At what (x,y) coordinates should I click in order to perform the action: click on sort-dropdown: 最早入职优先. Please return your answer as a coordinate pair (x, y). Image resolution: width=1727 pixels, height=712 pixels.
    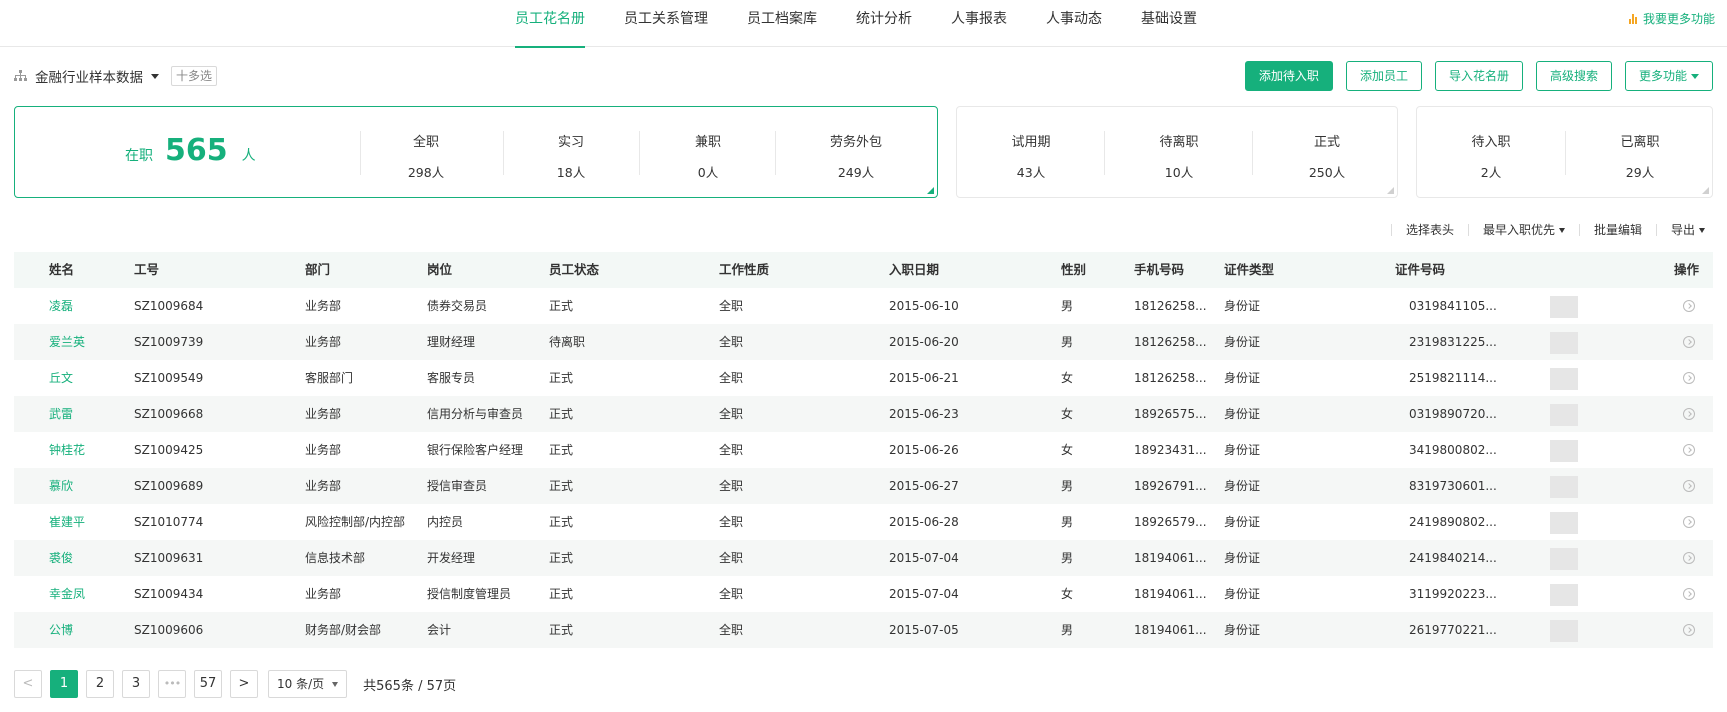
    Looking at the image, I should click on (1524, 229).